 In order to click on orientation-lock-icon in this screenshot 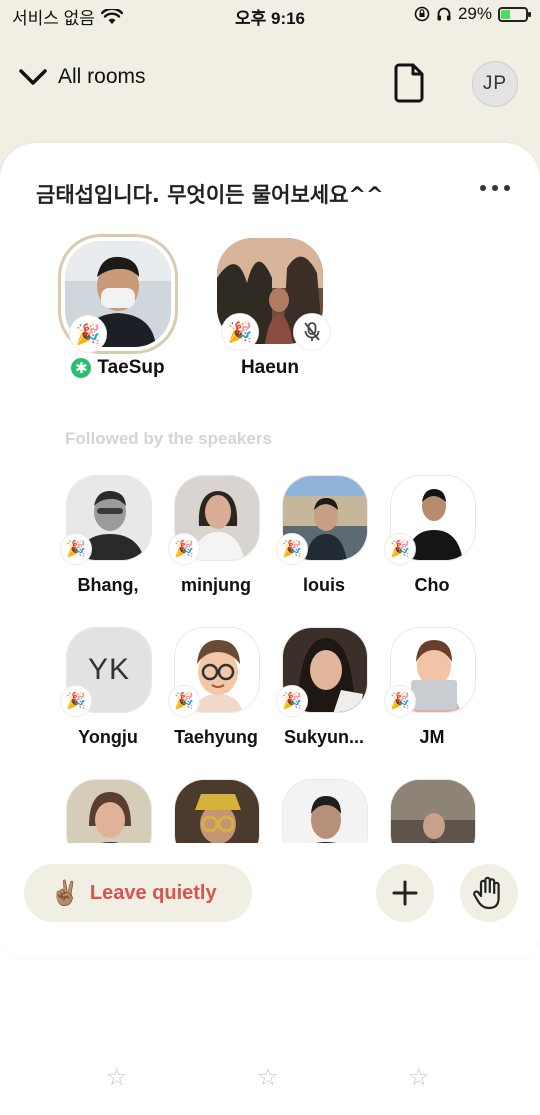, I will do `click(422, 14)`.